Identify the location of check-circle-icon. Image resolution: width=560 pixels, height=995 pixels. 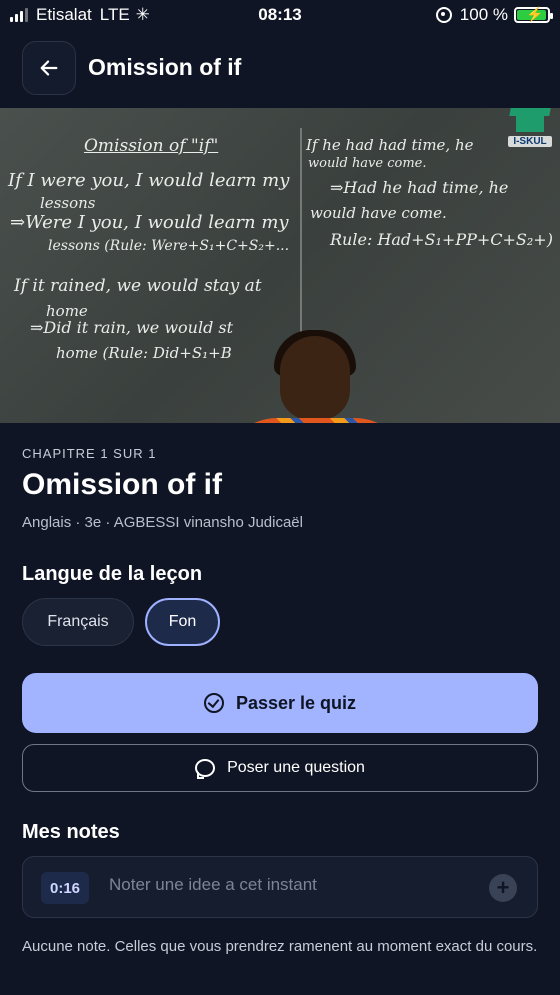
(213, 703).